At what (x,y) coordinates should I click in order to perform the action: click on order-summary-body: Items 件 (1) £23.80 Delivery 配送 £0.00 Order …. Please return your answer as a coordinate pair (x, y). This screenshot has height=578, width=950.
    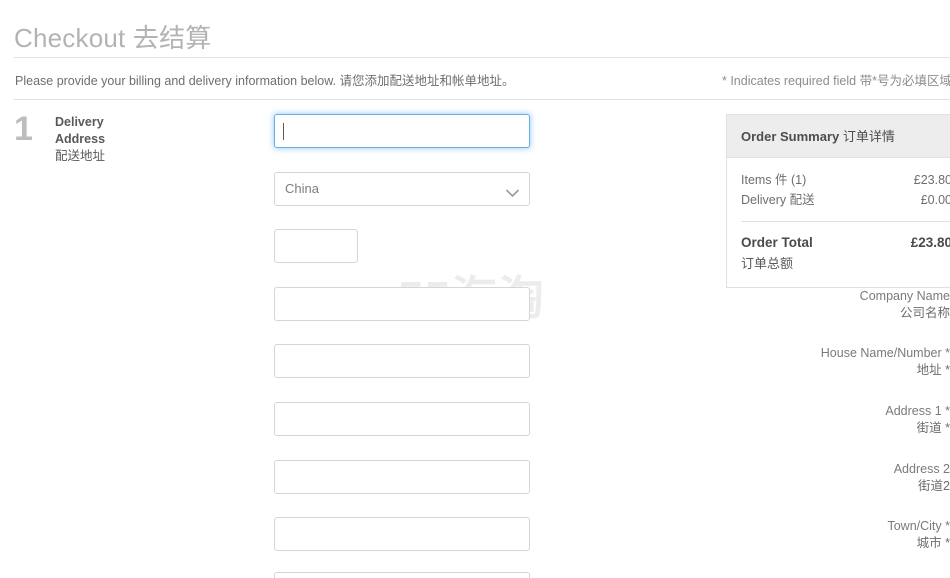
    Looking at the image, I should click on (838, 222).